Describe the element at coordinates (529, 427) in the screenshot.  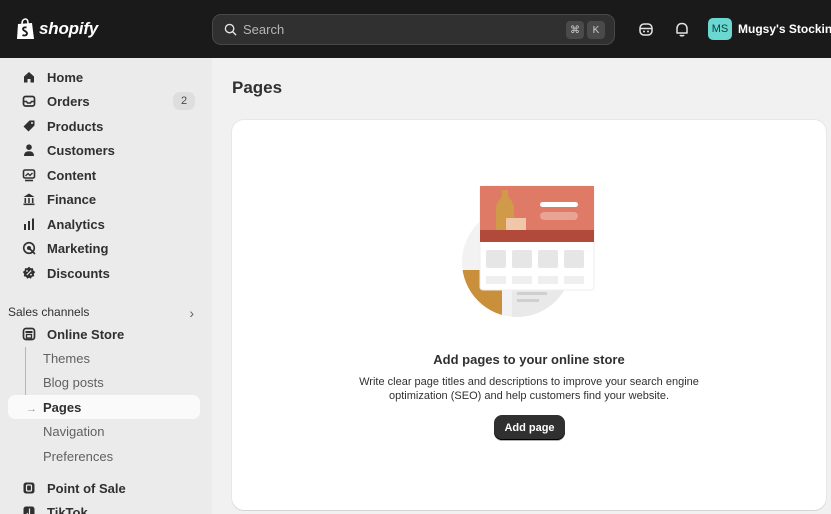
I see `add-page-button: Add page` at that location.